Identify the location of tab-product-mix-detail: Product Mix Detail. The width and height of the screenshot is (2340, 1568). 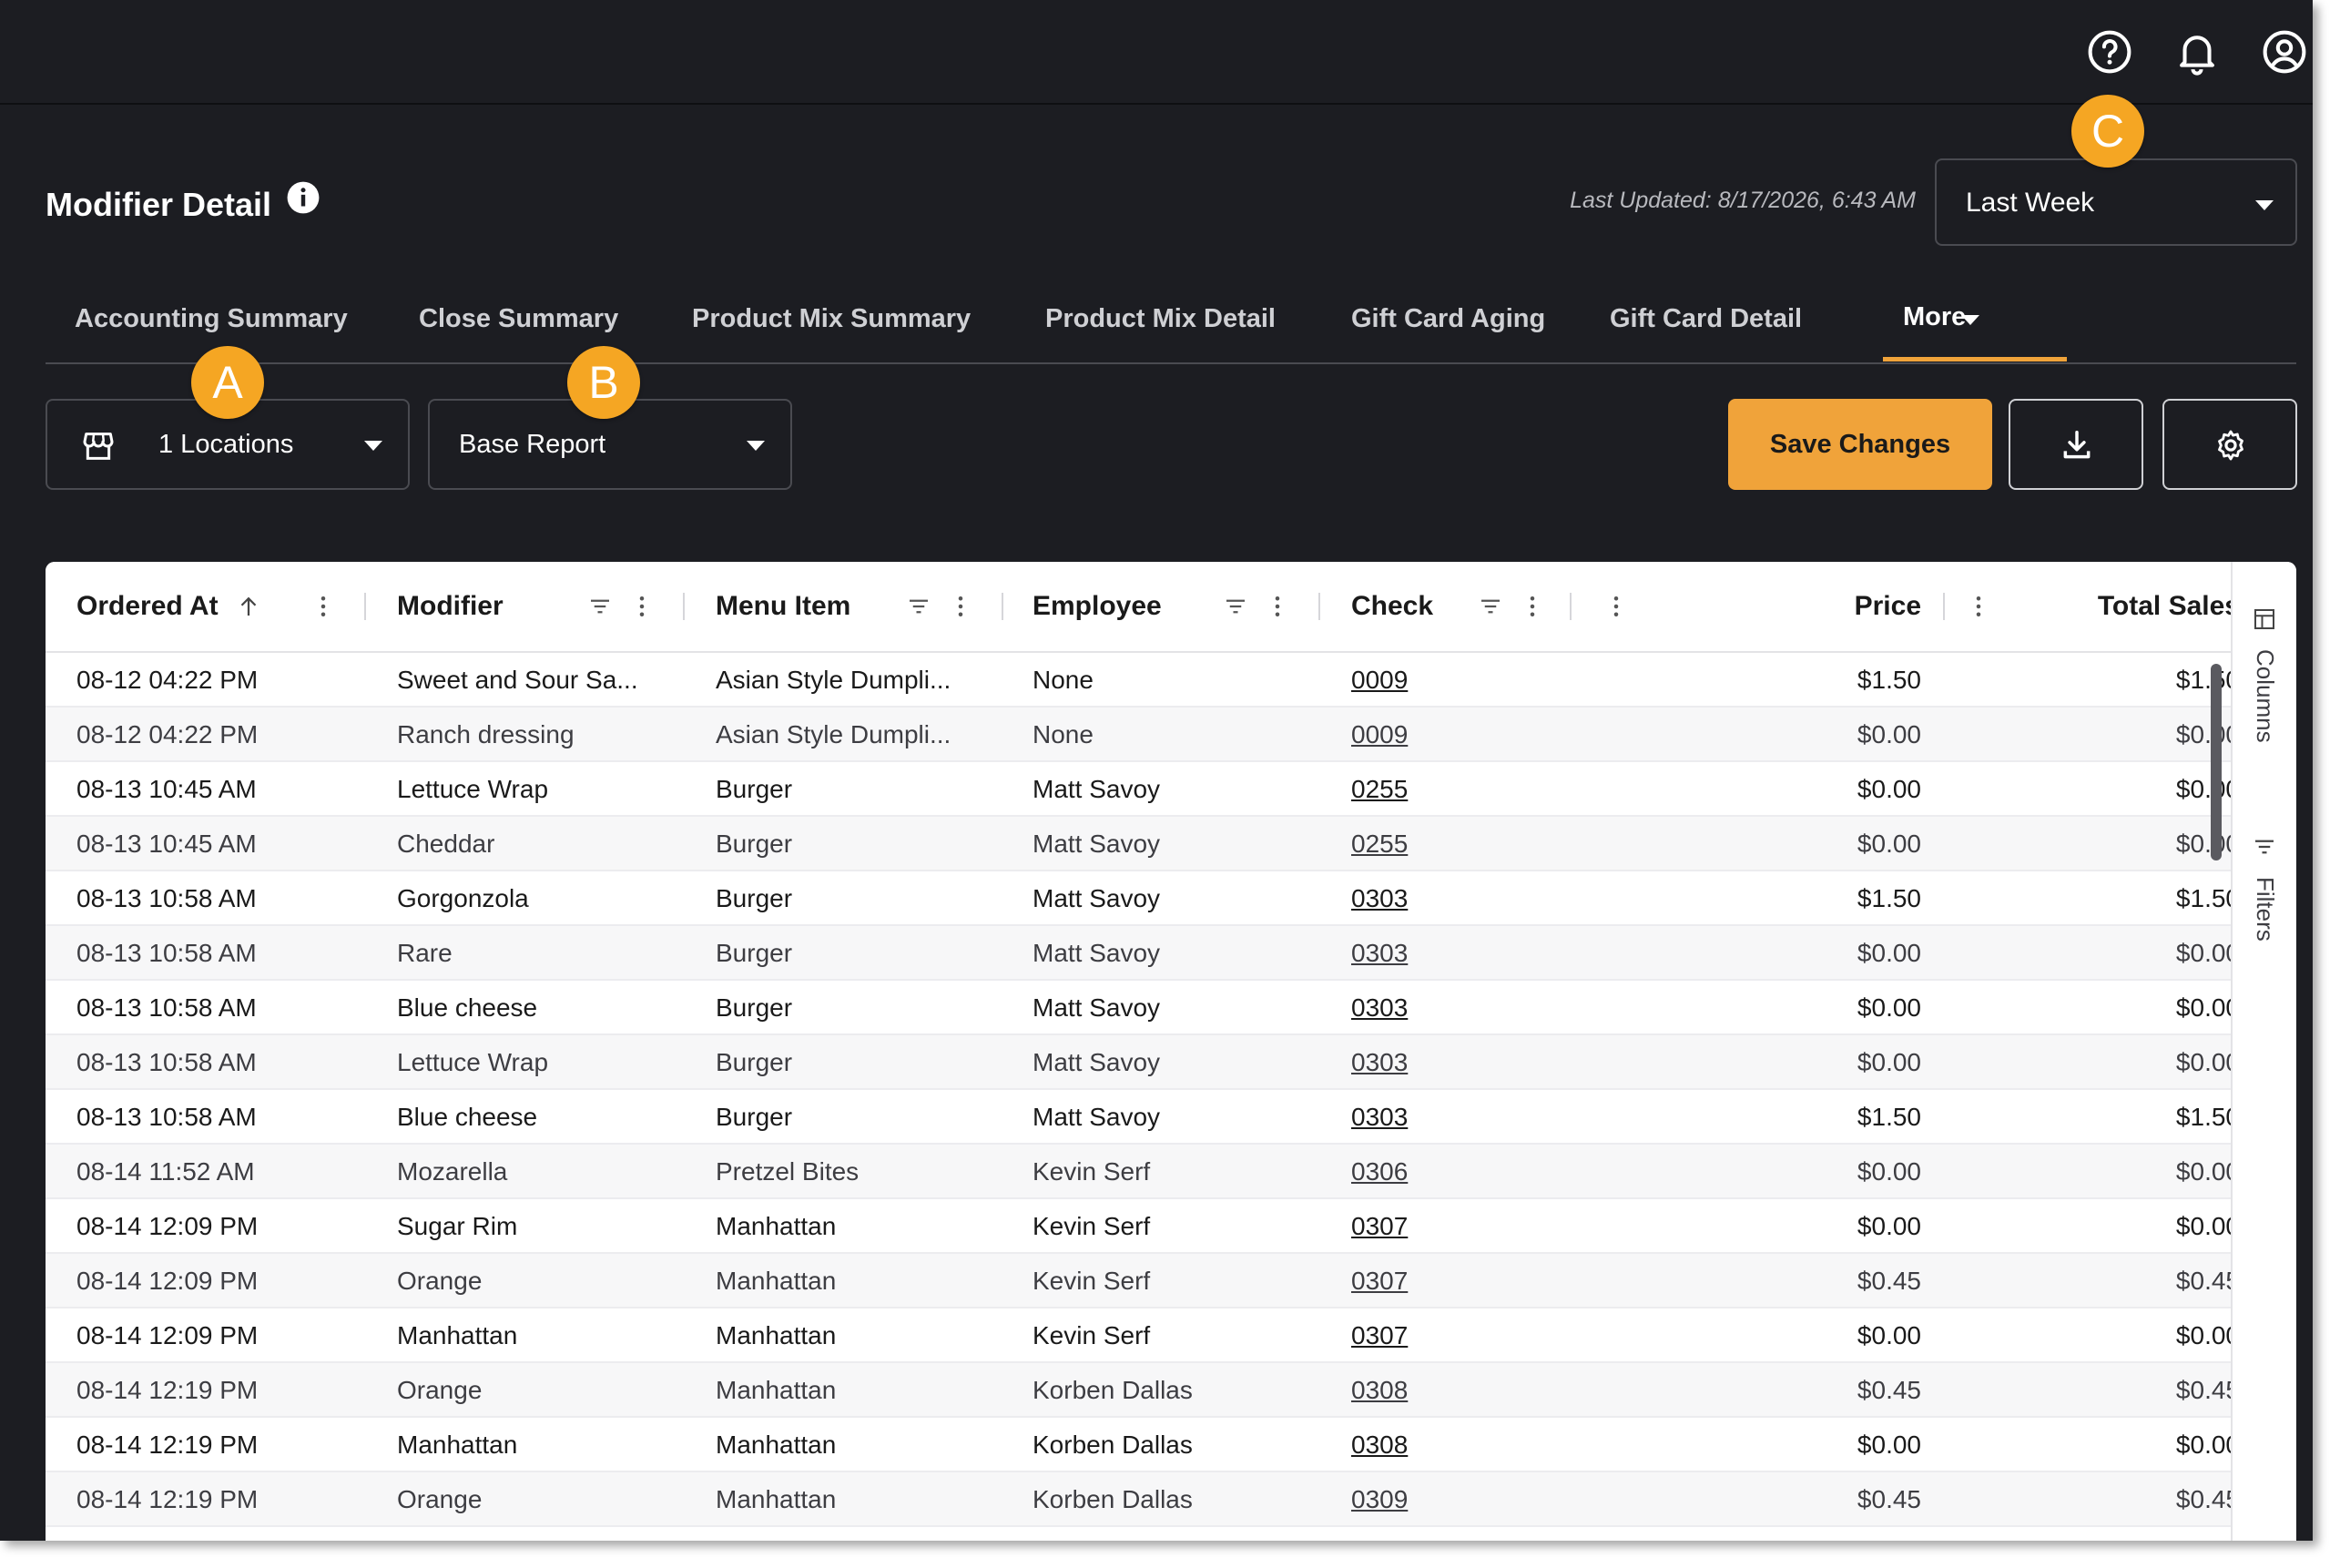
(1161, 319).